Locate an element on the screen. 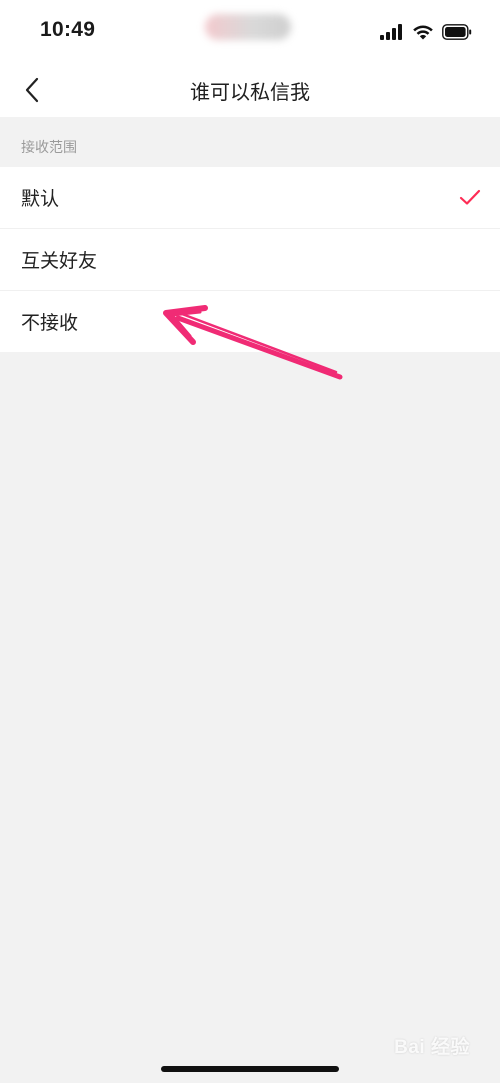  battery-icon is located at coordinates (457, 32).